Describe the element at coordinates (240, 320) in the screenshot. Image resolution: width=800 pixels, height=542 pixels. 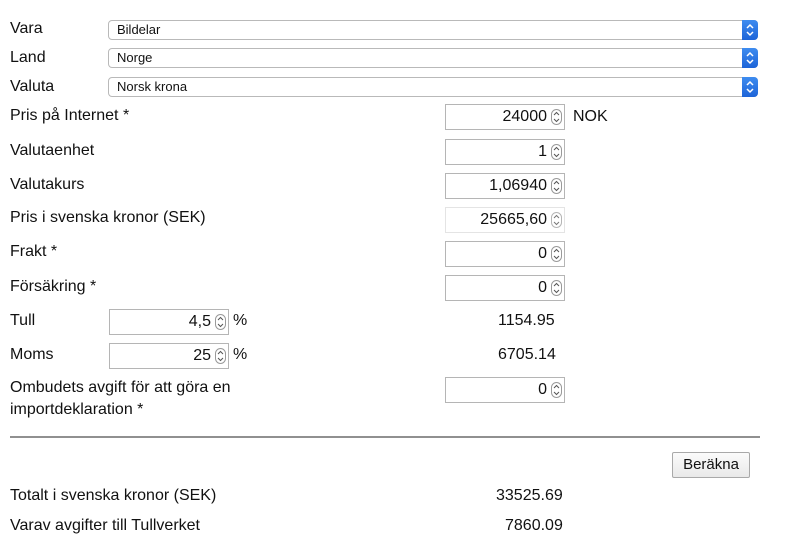
I see `tull-unit: %` at that location.